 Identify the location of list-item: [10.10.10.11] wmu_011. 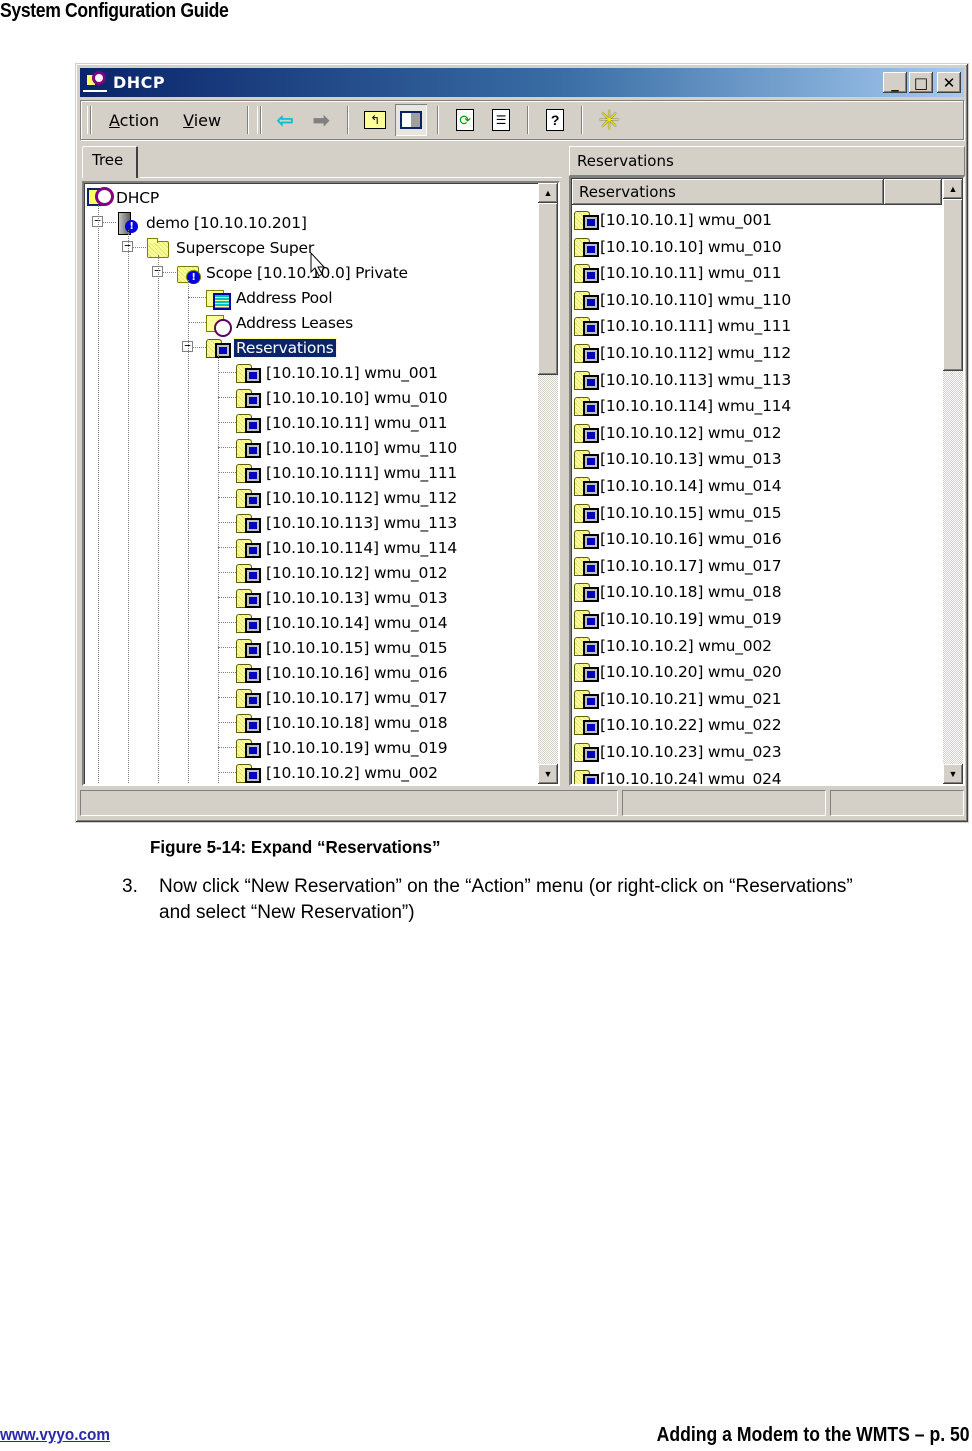
(678, 273).